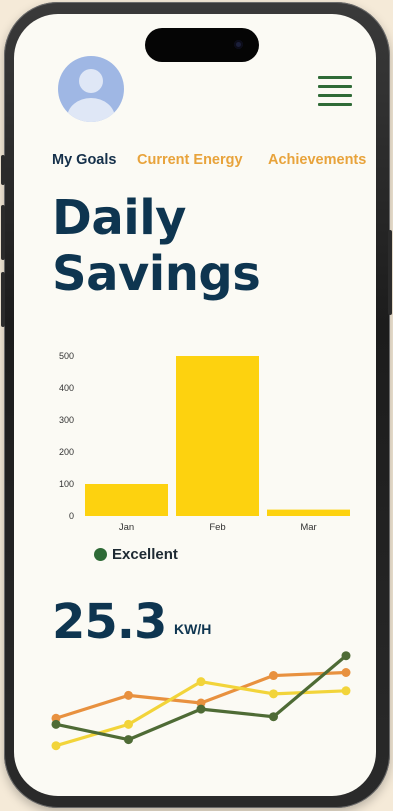 The height and width of the screenshot is (811, 393). Describe the element at coordinates (119, 218) in the screenshot. I see `page-title-line-1: Daily` at that location.